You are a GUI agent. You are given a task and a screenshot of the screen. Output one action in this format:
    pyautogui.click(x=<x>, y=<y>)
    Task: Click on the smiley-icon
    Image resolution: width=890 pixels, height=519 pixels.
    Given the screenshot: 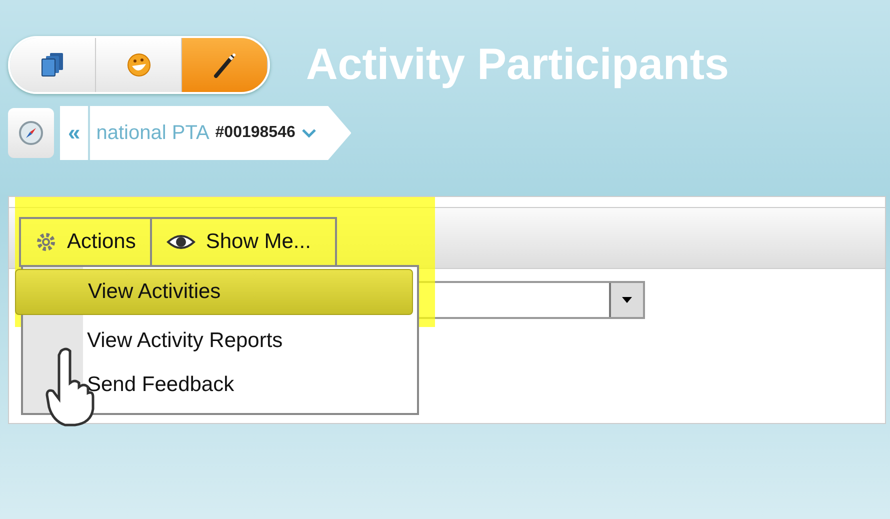 What is the action you would take?
    pyautogui.click(x=139, y=65)
    